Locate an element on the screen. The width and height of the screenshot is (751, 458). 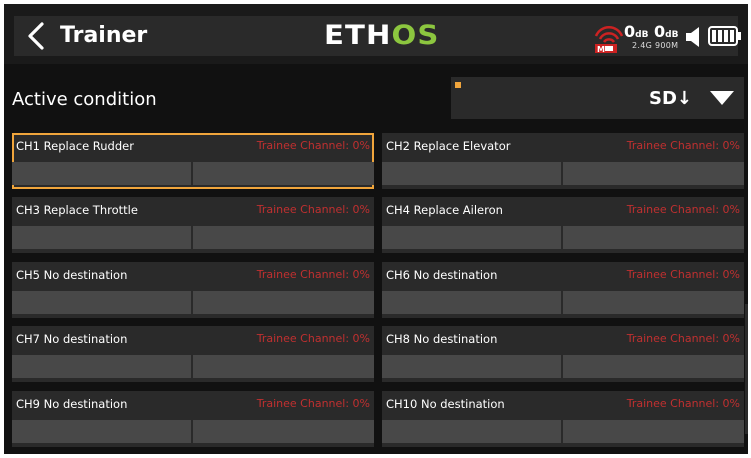
signal-icon: M is located at coordinates (609, 40).